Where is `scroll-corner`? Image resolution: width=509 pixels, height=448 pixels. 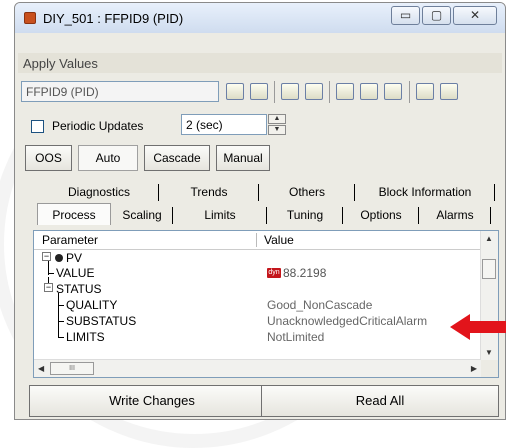
scroll-corner is located at coordinates (489, 368).